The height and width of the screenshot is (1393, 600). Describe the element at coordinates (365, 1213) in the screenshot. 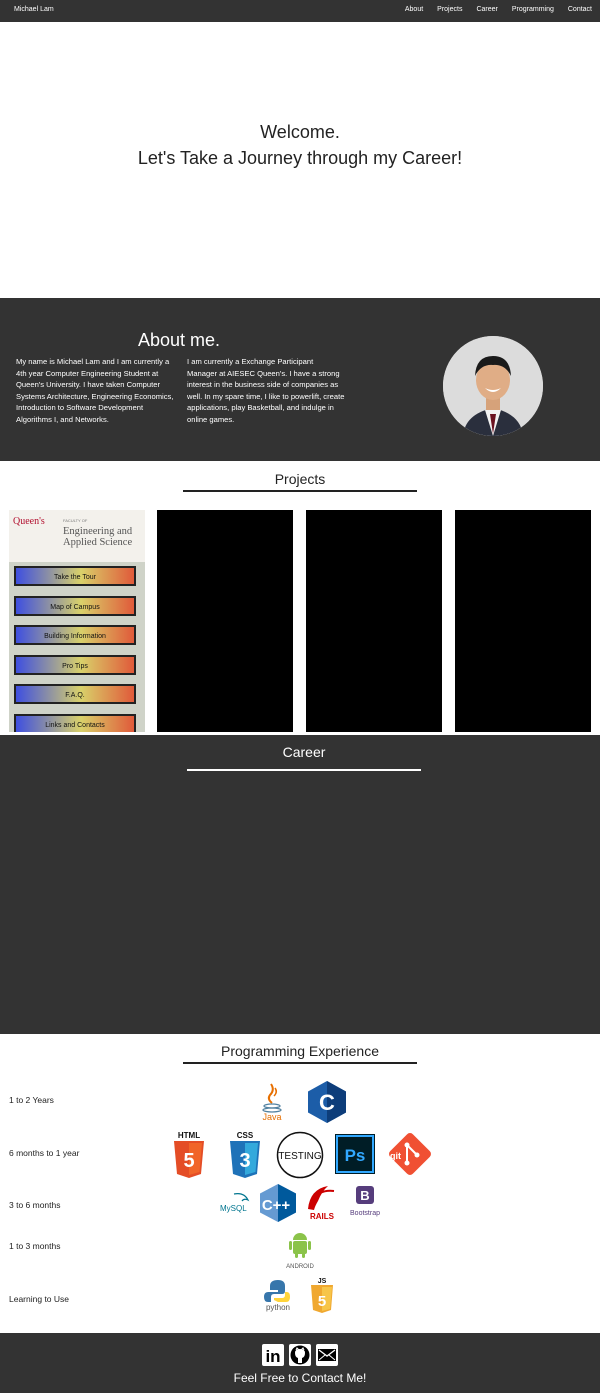

I see `bootstrap-label: Bootstrap` at that location.